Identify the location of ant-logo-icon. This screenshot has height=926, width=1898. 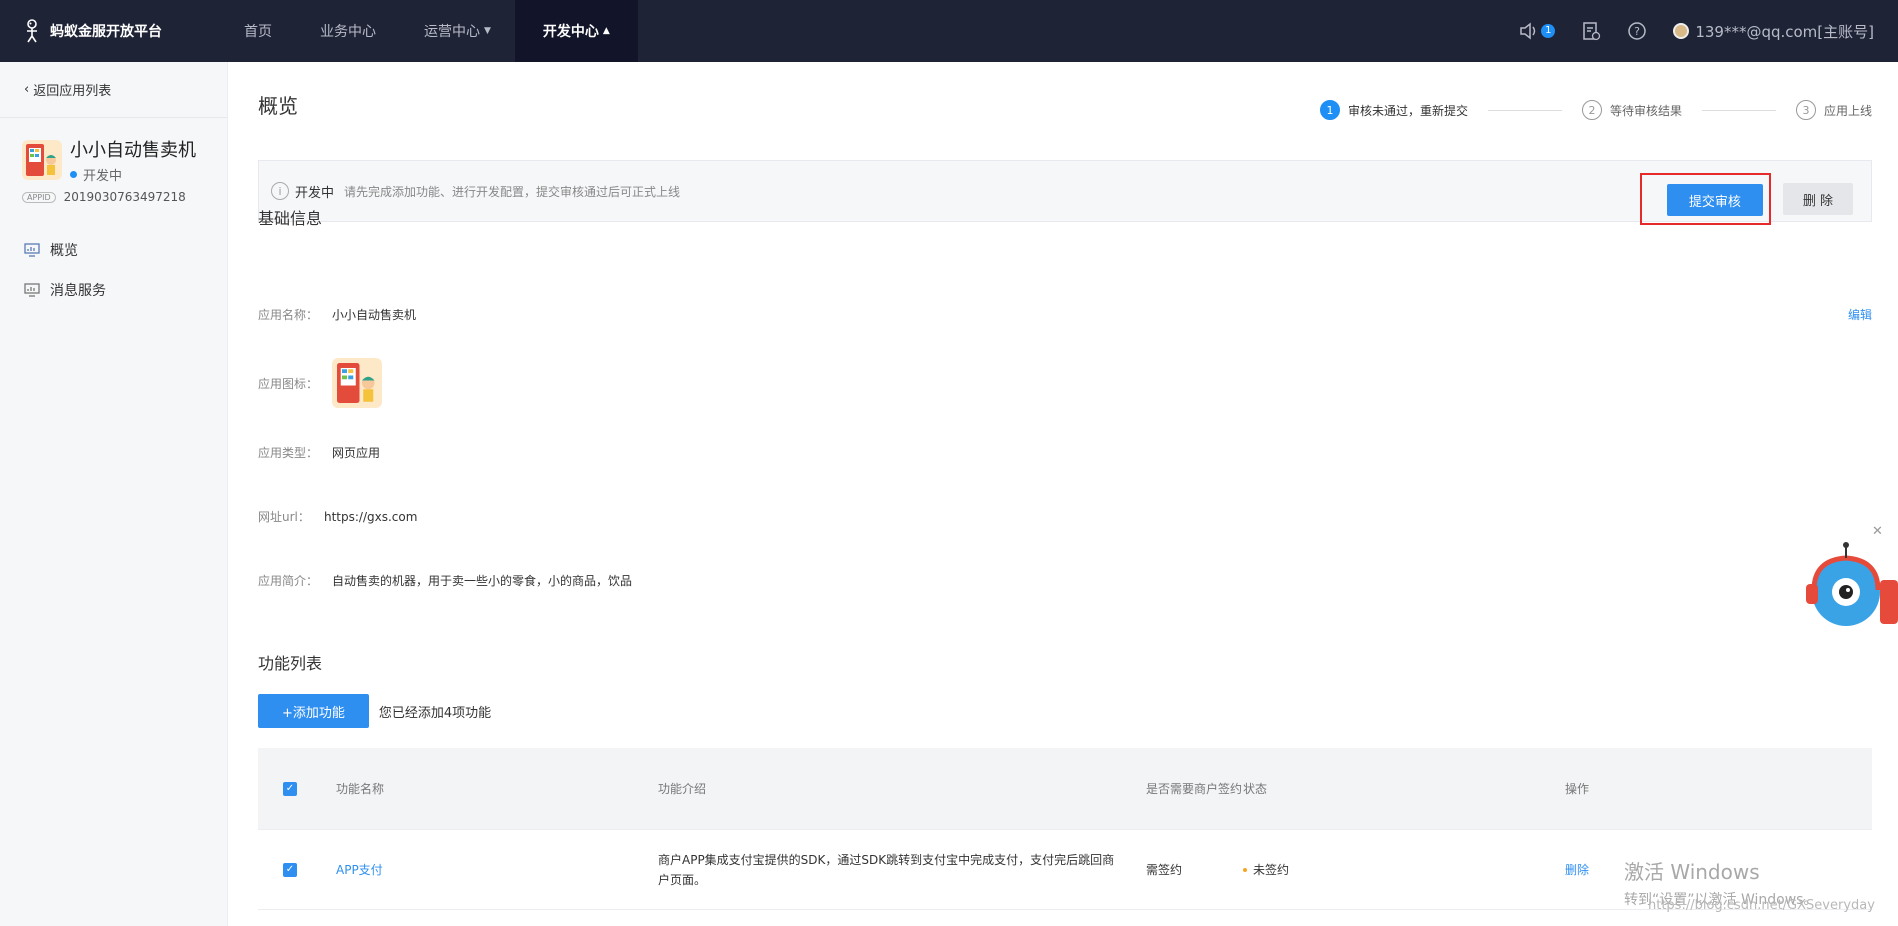
(32, 31).